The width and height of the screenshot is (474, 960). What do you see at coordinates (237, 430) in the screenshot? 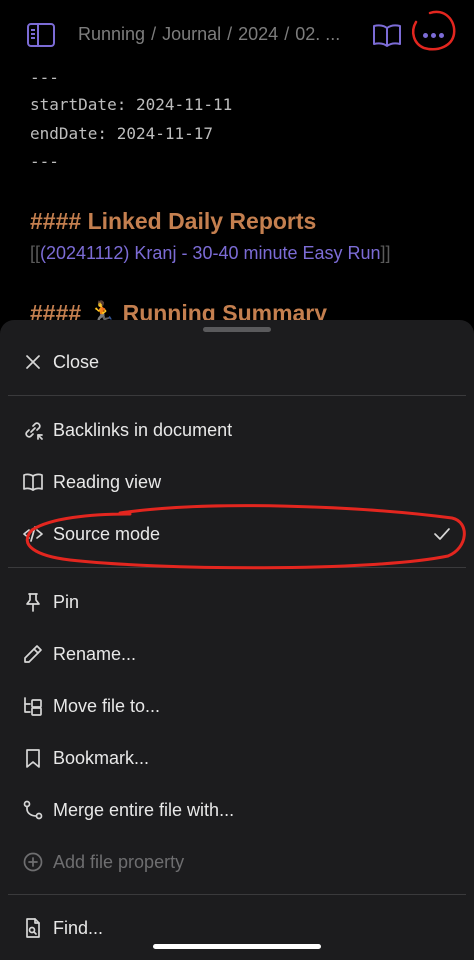
I see `menu-item-backlinks: Backlinks in document` at bounding box center [237, 430].